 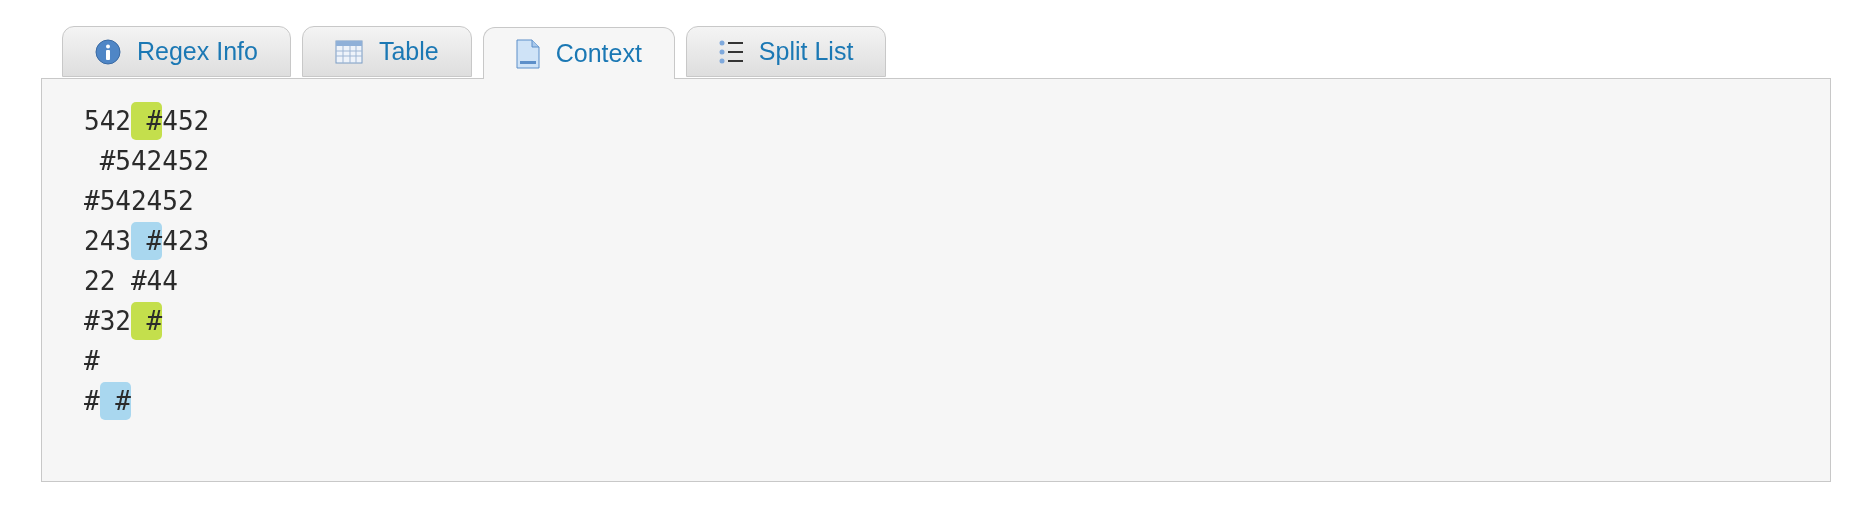 What do you see at coordinates (131, 281) in the screenshot?
I see `context-text: 22 #44` at bounding box center [131, 281].